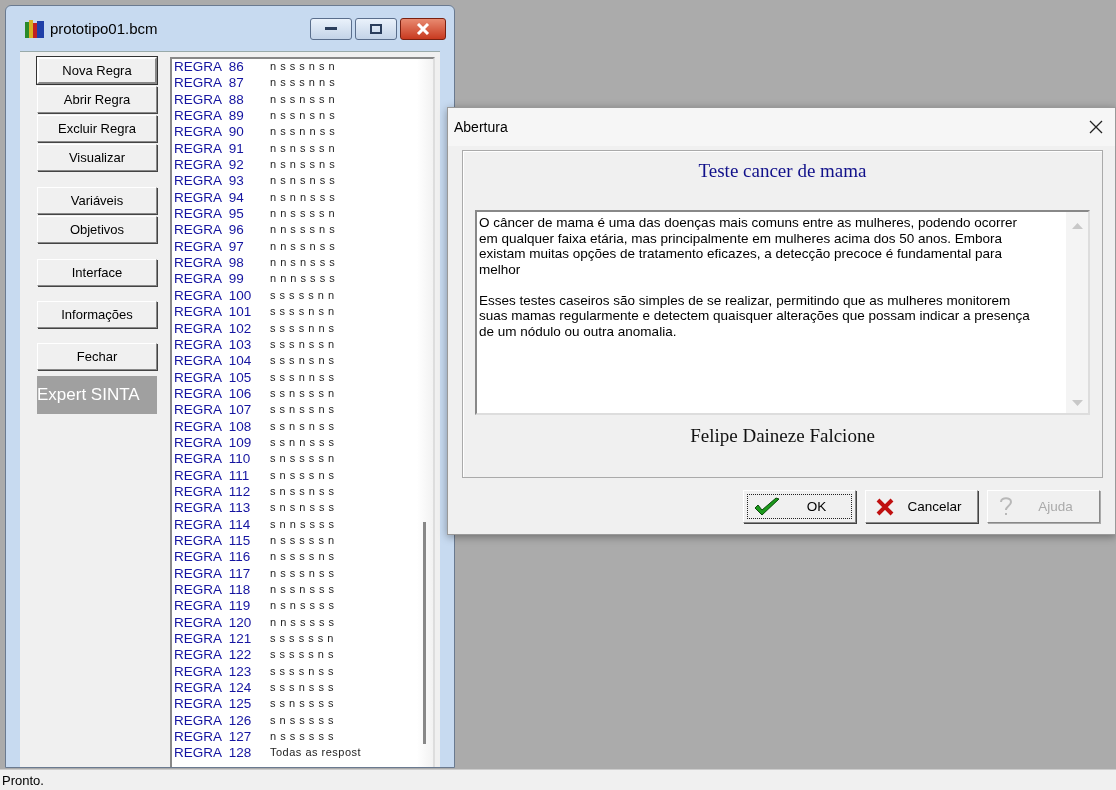 The width and height of the screenshot is (1116, 790). What do you see at coordinates (316, 753) in the screenshot?
I see `rule-answers: Todas as respost` at bounding box center [316, 753].